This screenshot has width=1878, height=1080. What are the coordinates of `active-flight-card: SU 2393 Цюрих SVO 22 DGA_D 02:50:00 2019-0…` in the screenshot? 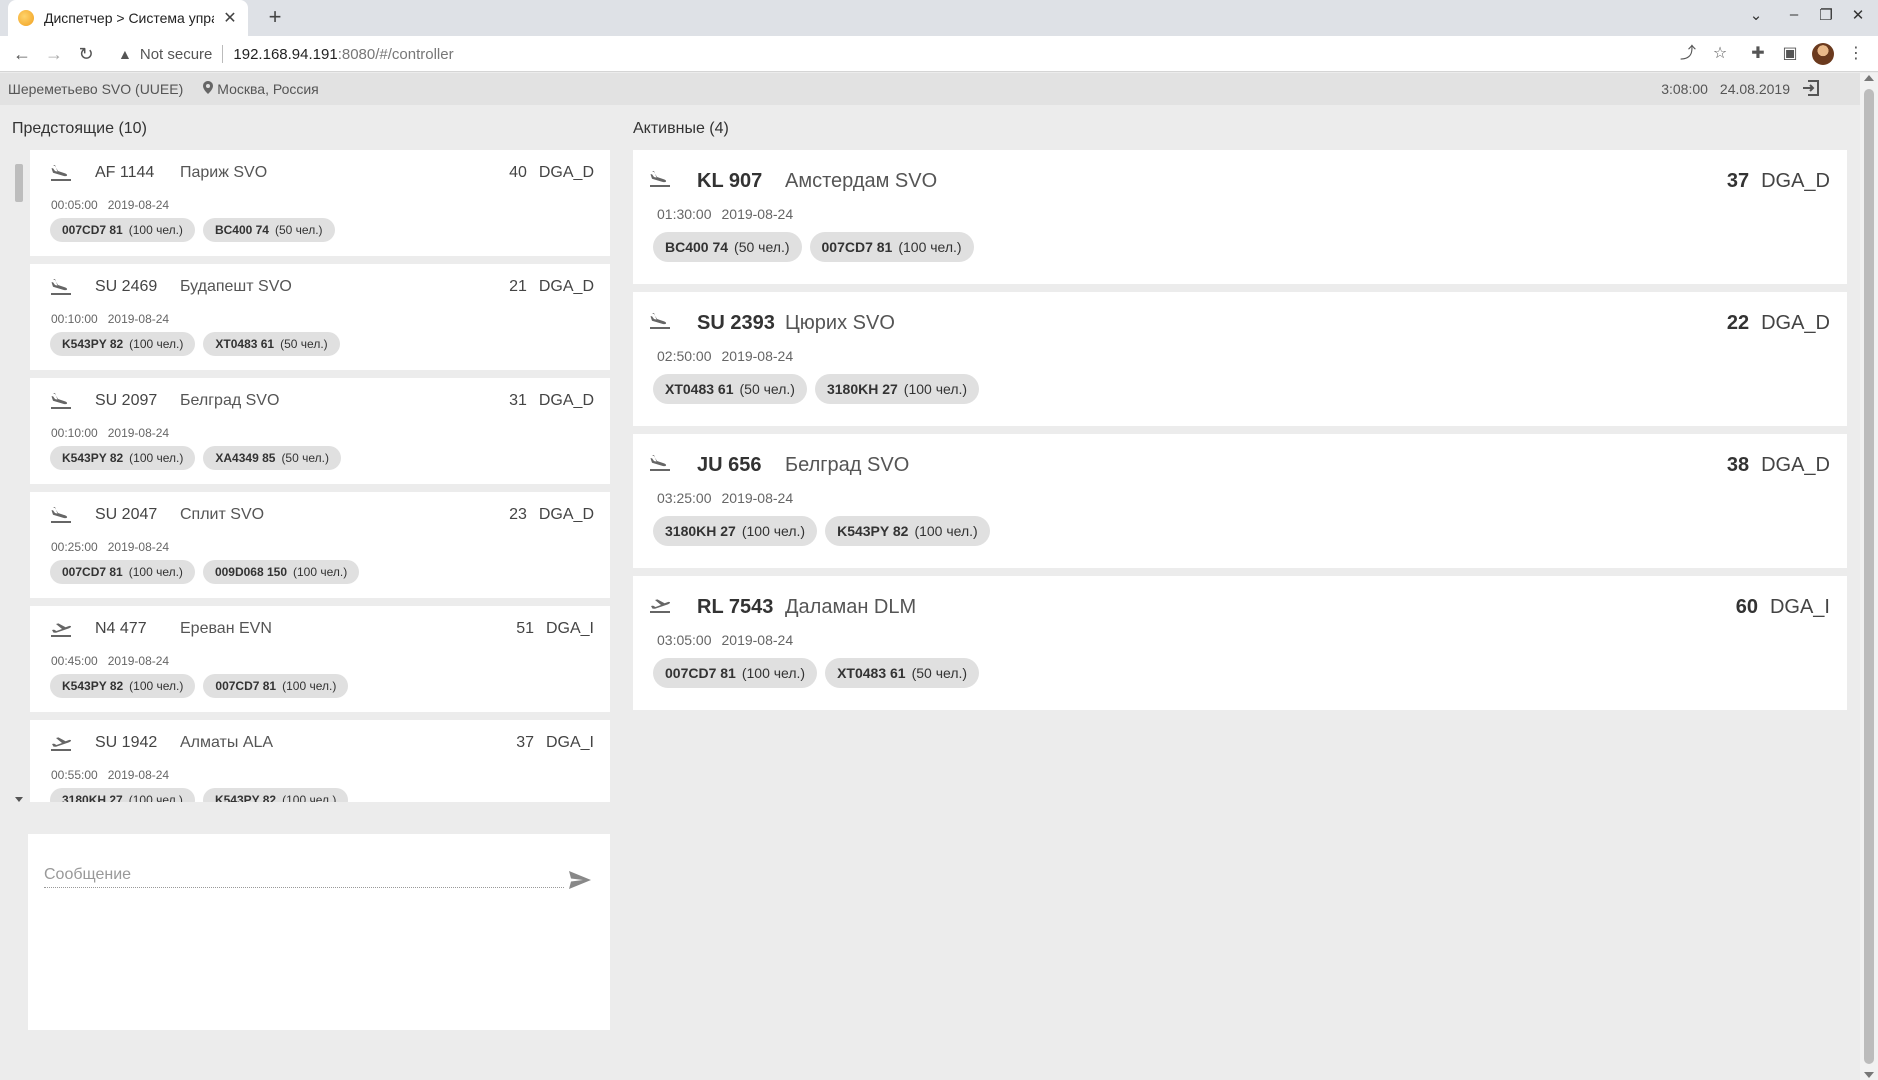 It's located at (1240, 359).